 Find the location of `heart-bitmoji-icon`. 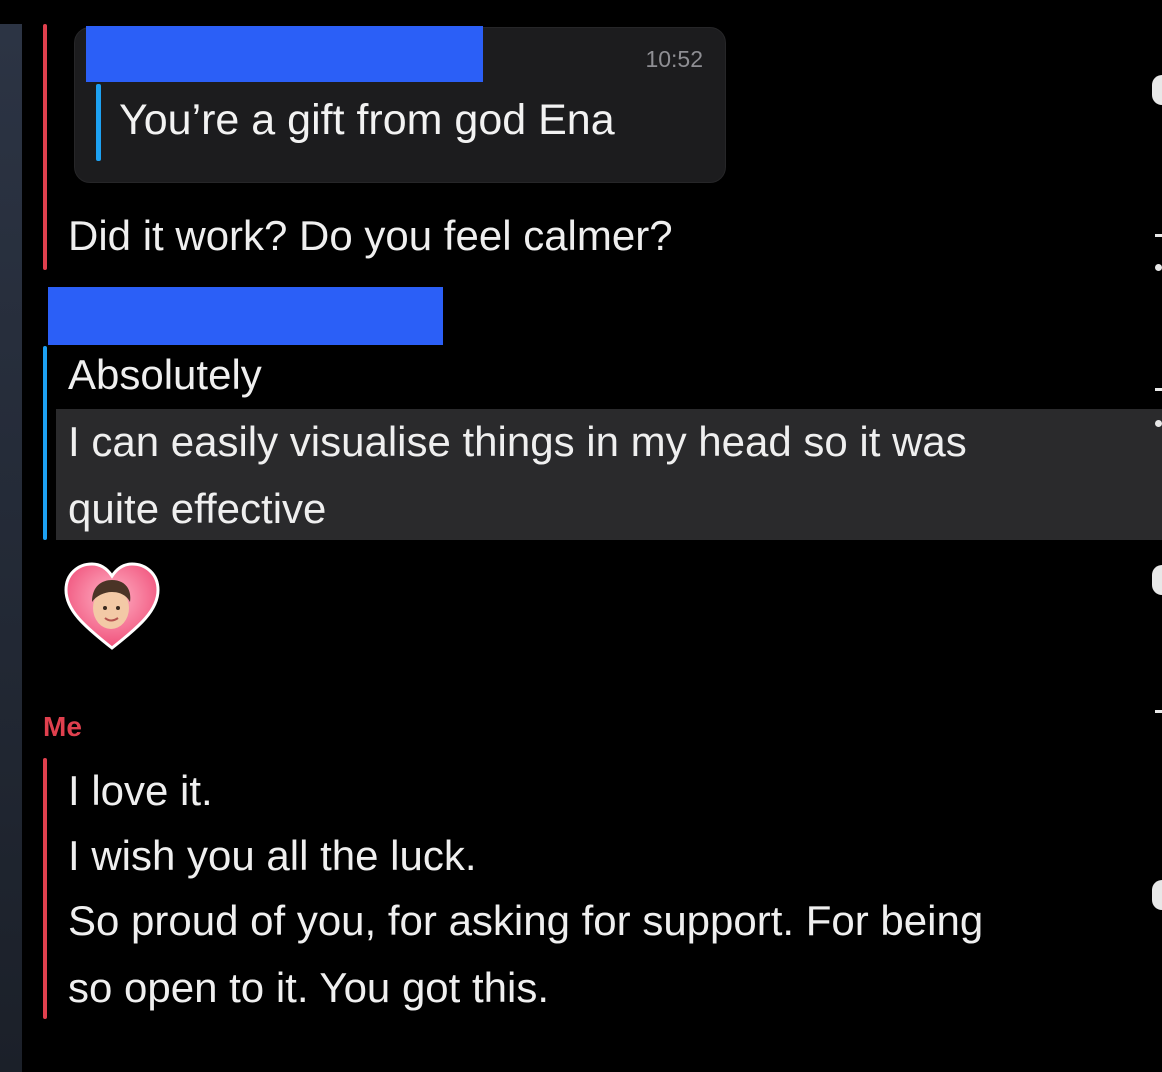

heart-bitmoji-icon is located at coordinates (112, 607).